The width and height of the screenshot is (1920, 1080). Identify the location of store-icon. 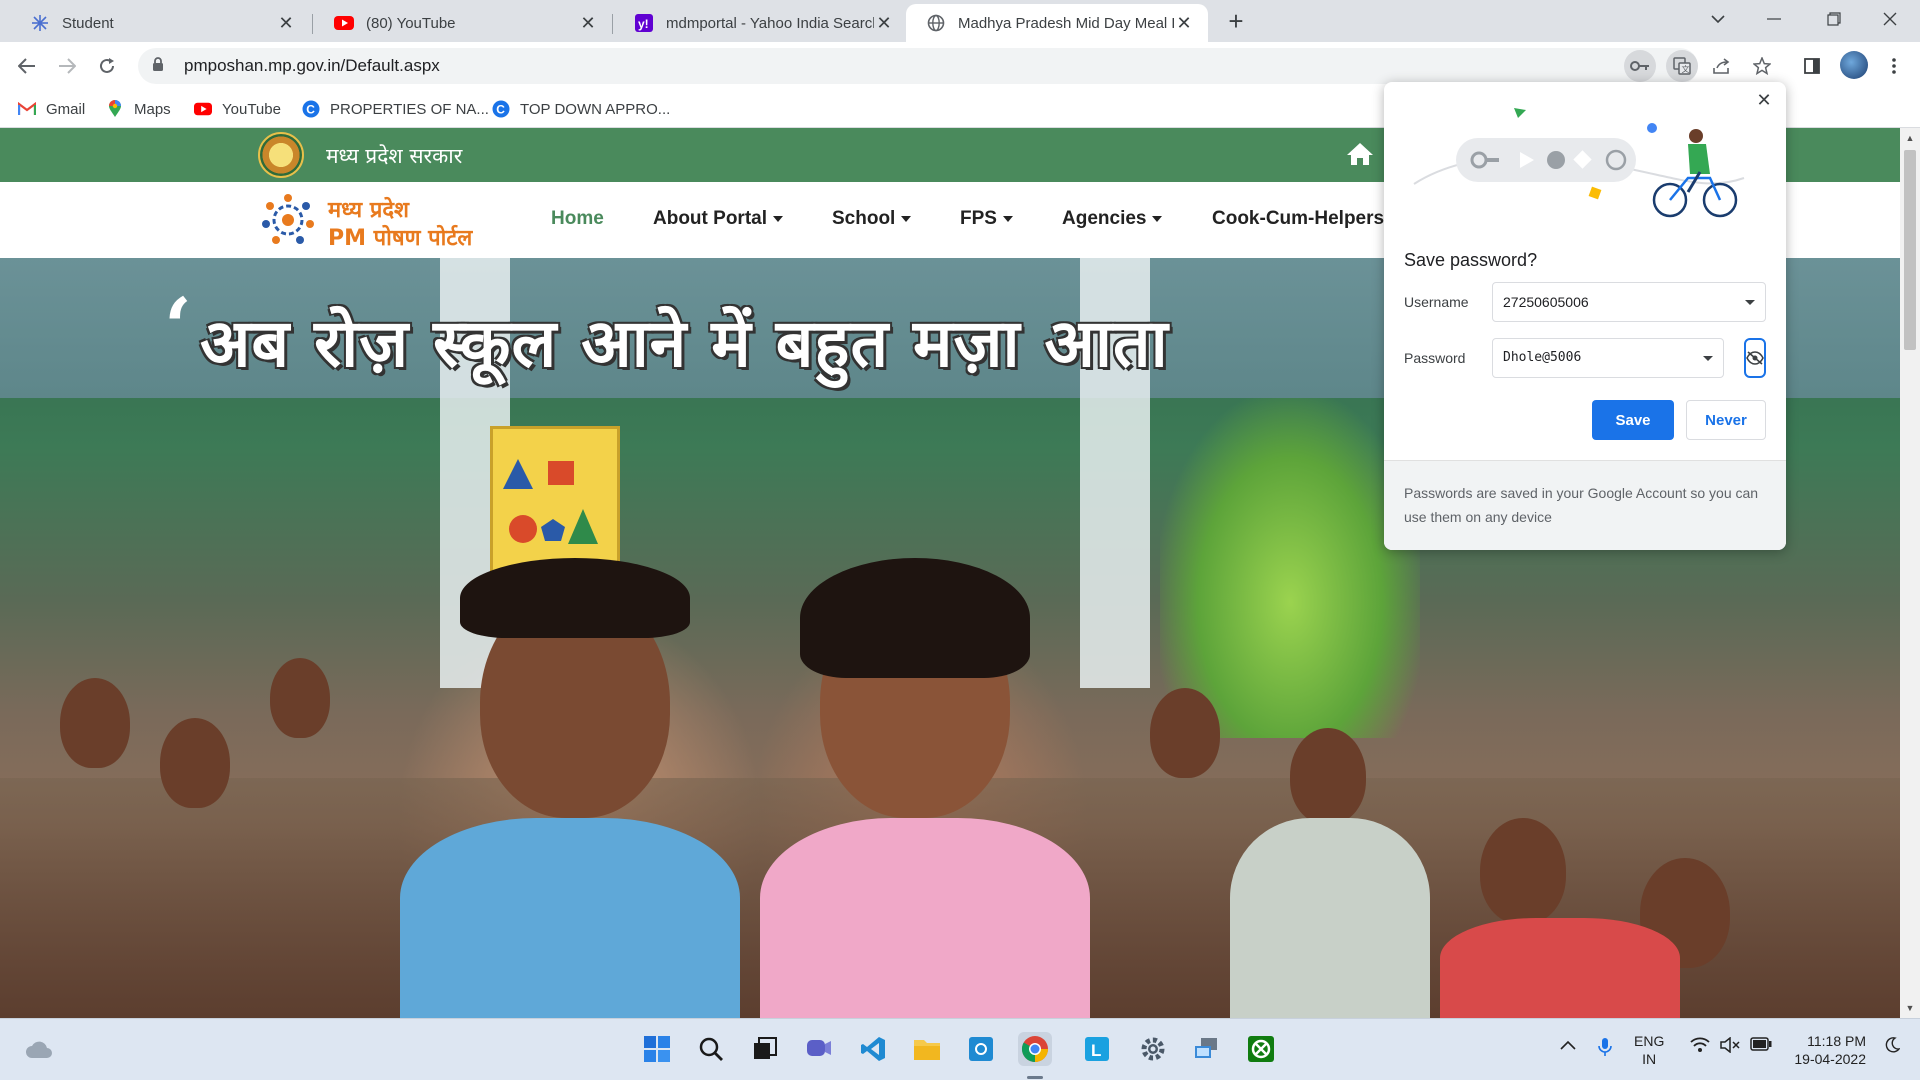
(981, 1049).